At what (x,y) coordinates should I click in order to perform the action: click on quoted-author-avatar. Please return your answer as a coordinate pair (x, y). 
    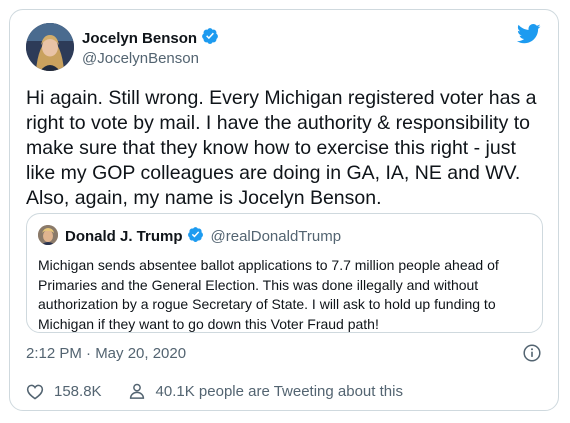
    Looking at the image, I should click on (48, 235).